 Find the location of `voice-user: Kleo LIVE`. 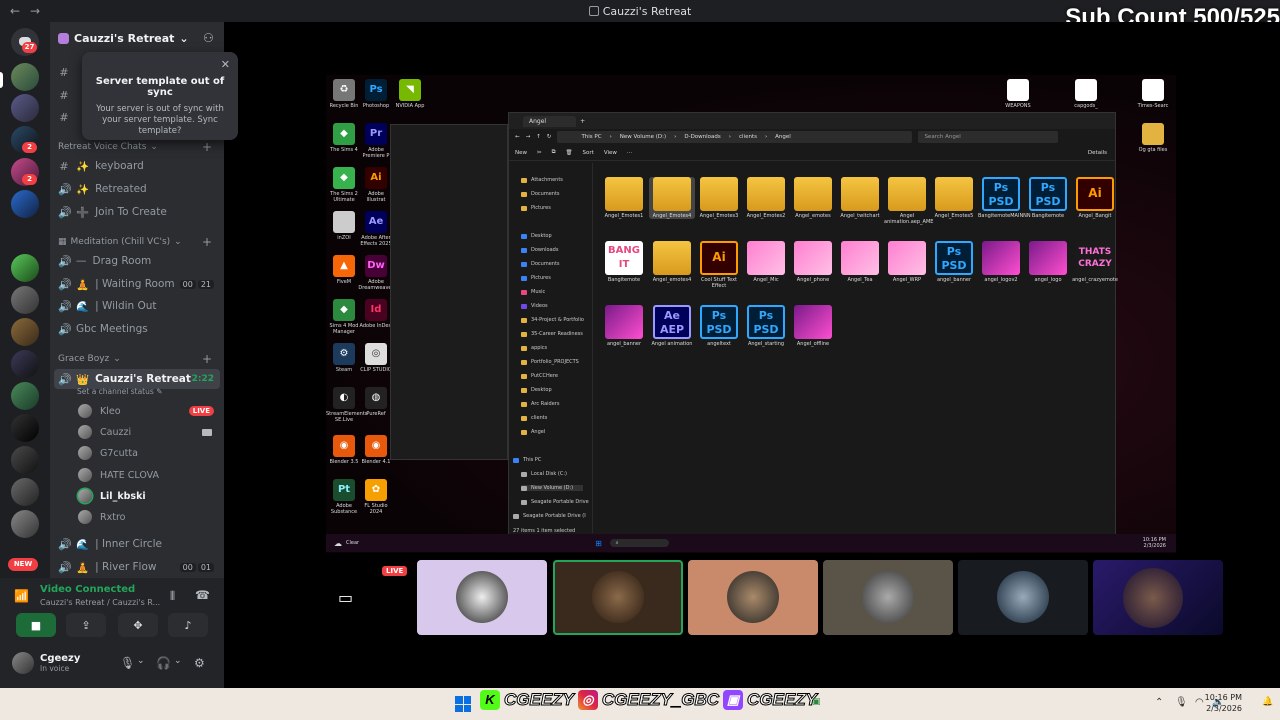

voice-user: Kleo LIVE is located at coordinates (149, 411).